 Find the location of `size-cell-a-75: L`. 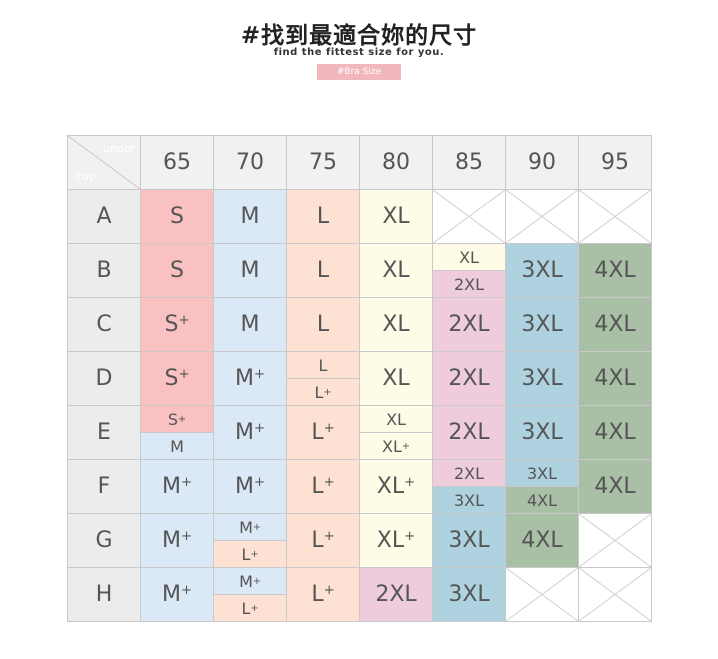

size-cell-a-75: L is located at coordinates (323, 216).